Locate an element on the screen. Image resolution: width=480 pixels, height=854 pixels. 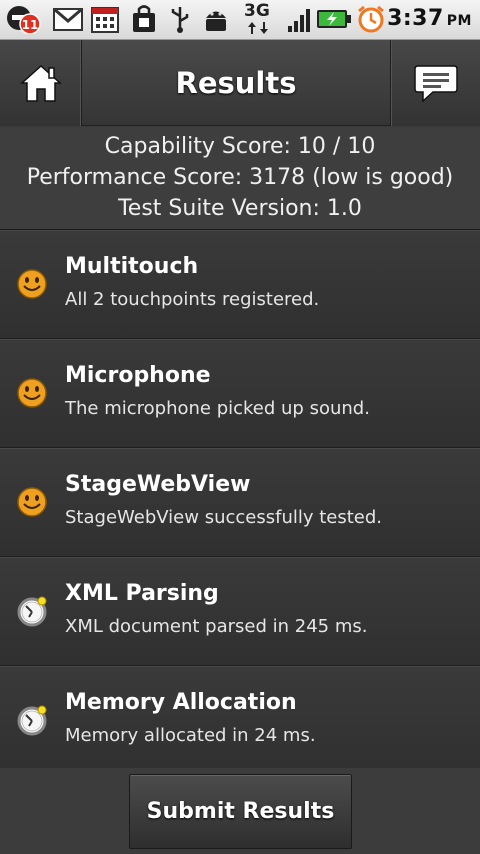
result-description: All 2 touchpoints registered. is located at coordinates (192, 299).